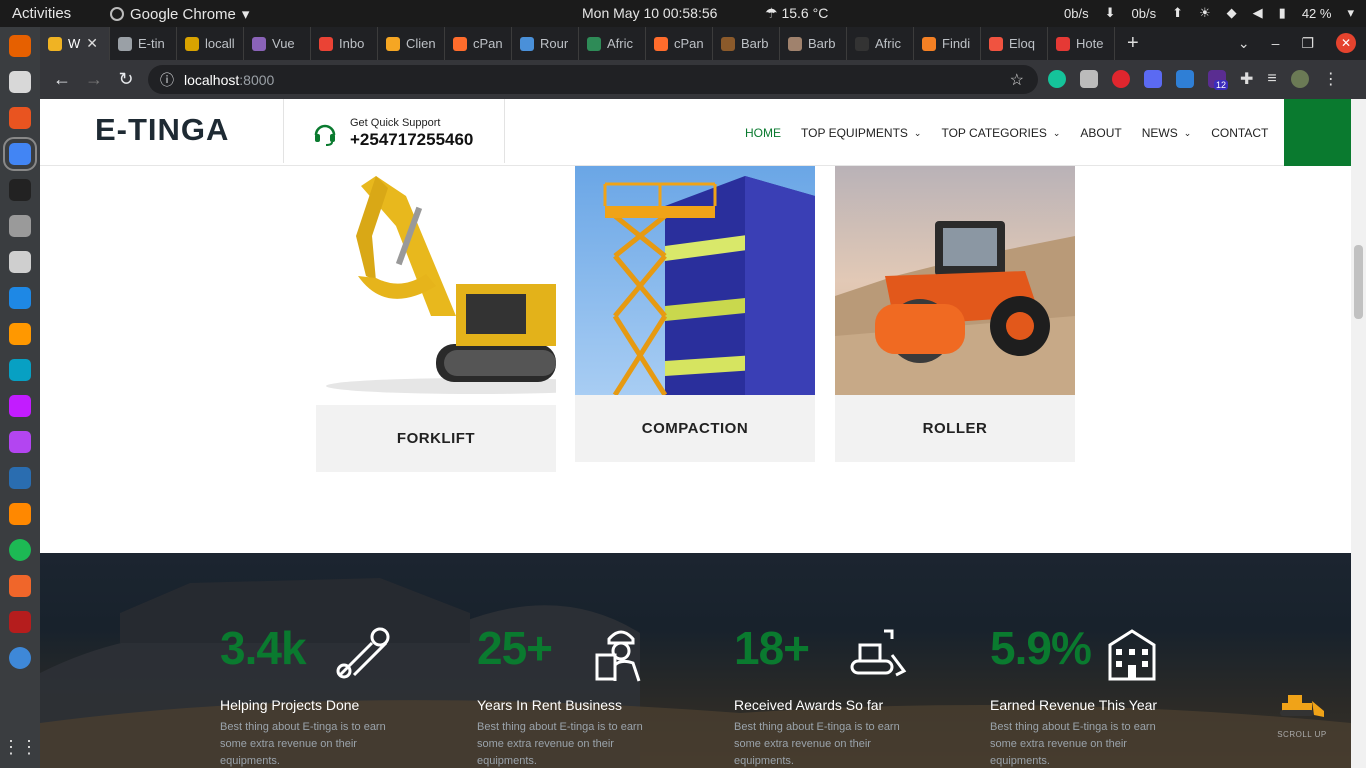 This screenshot has height=768, width=1366. What do you see at coordinates (1133, 43) in the screenshot?
I see `new-tab-button: +` at bounding box center [1133, 43].